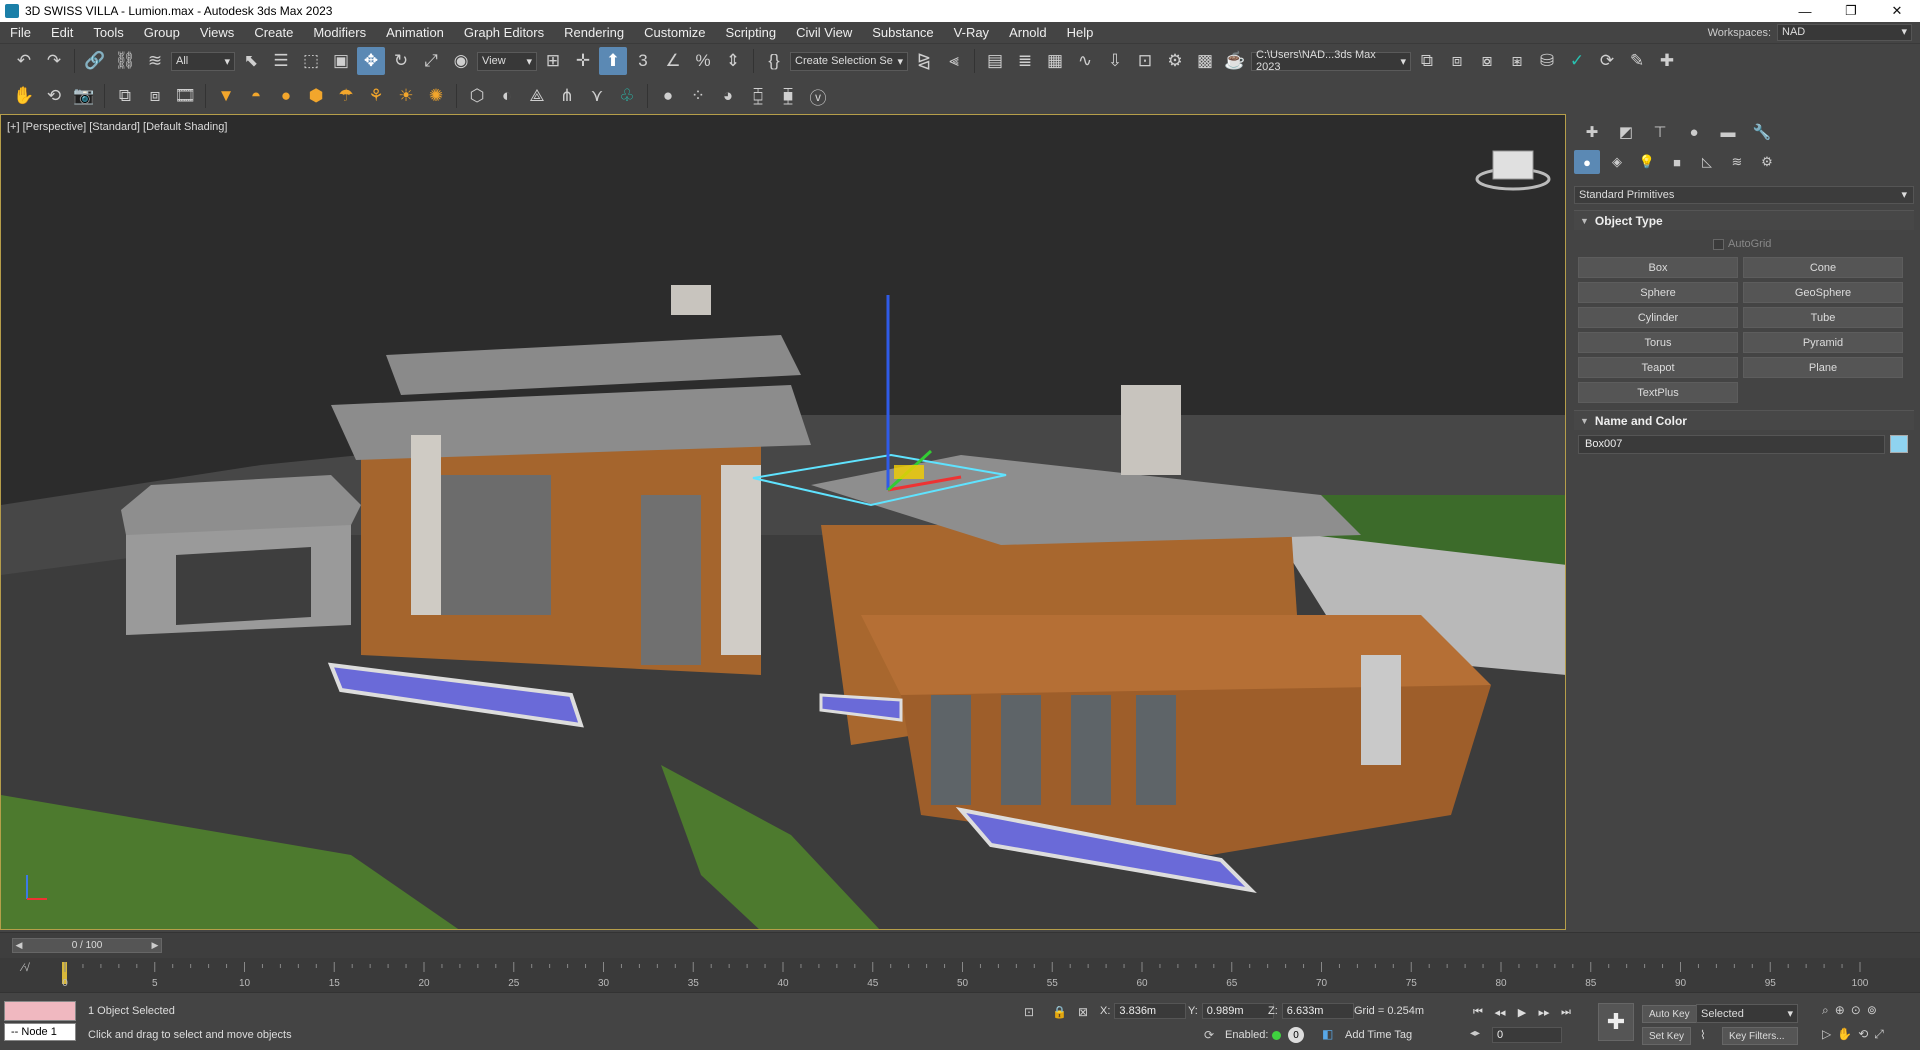  What do you see at coordinates (1276, 1035) in the screenshot?
I see `enabled-indicator` at bounding box center [1276, 1035].